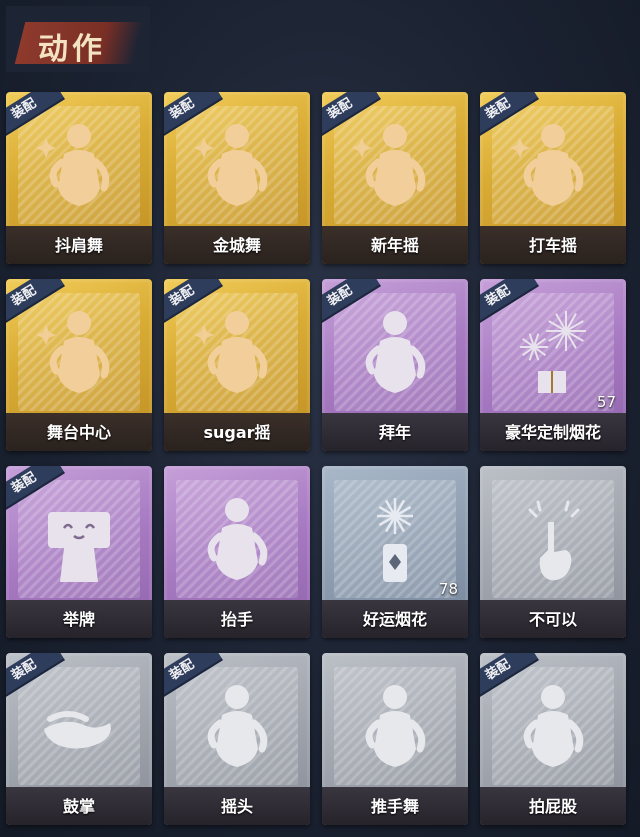 The image size is (640, 837). I want to click on emote-card: 舞台中心 装配, so click(79, 365).